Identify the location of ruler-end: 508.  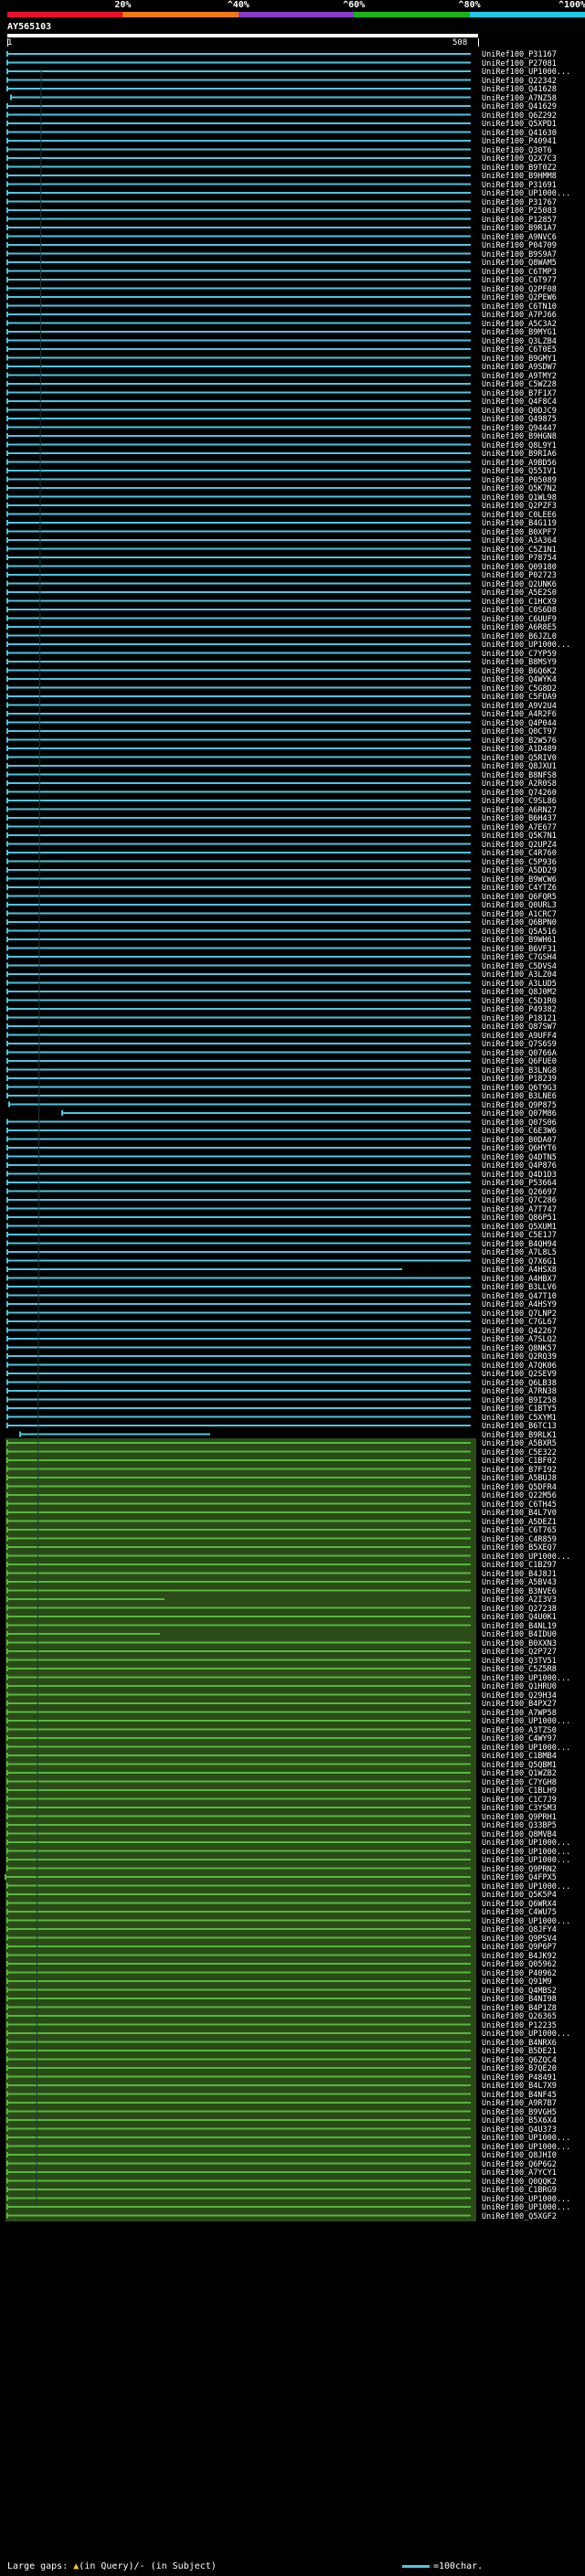
(460, 43).